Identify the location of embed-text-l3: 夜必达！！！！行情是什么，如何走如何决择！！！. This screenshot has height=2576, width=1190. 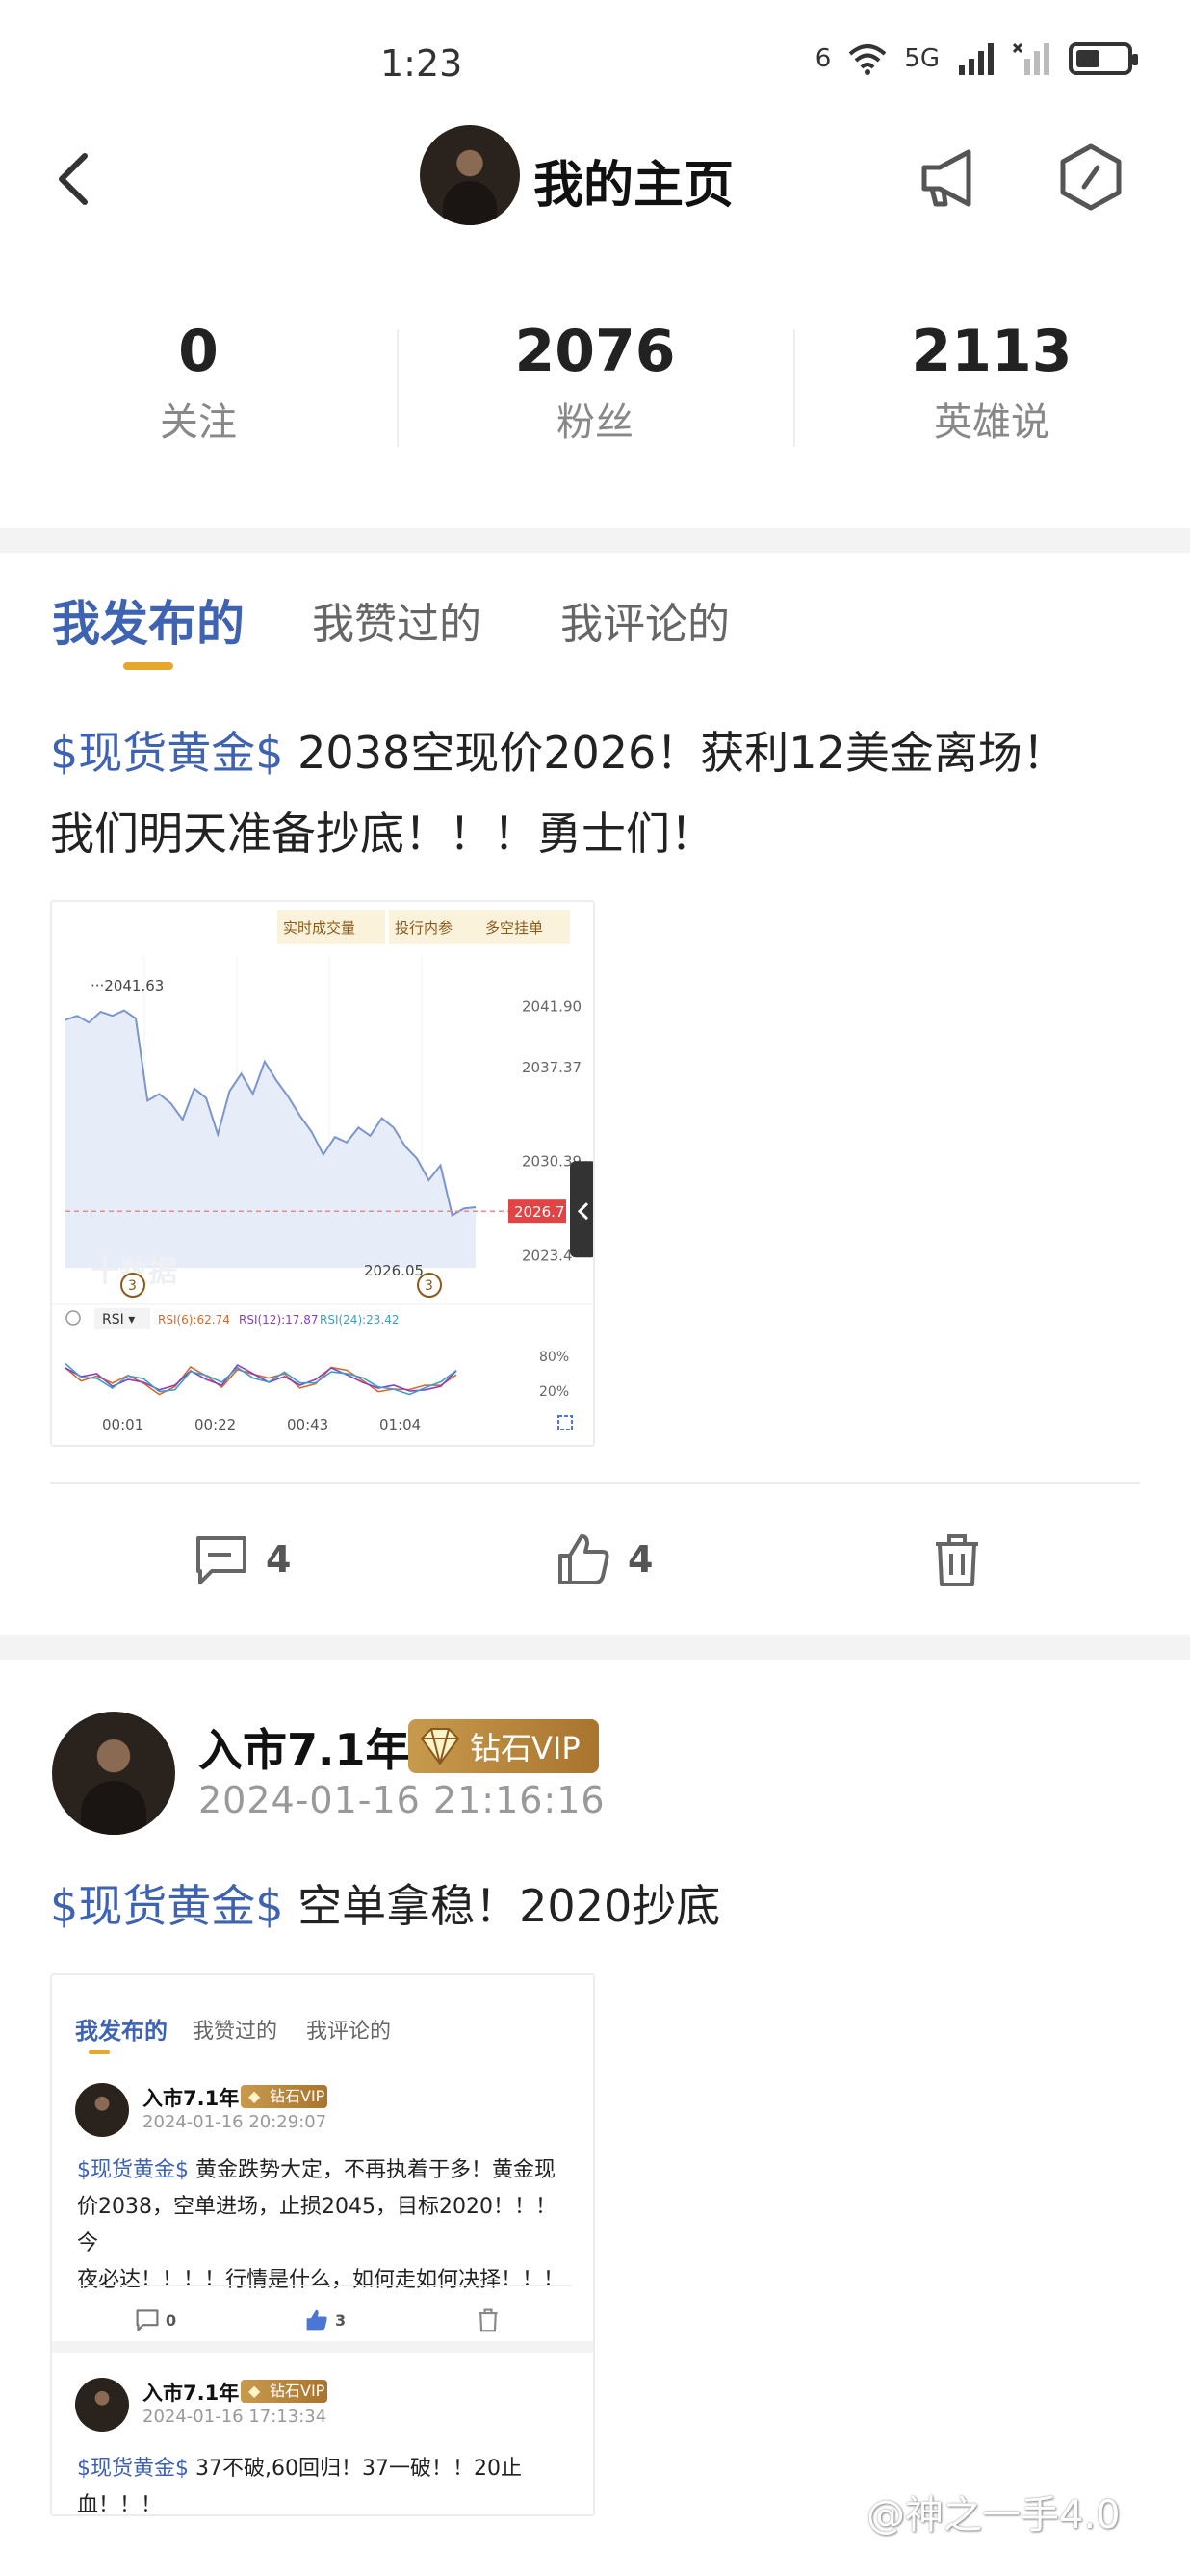
(321, 2280).